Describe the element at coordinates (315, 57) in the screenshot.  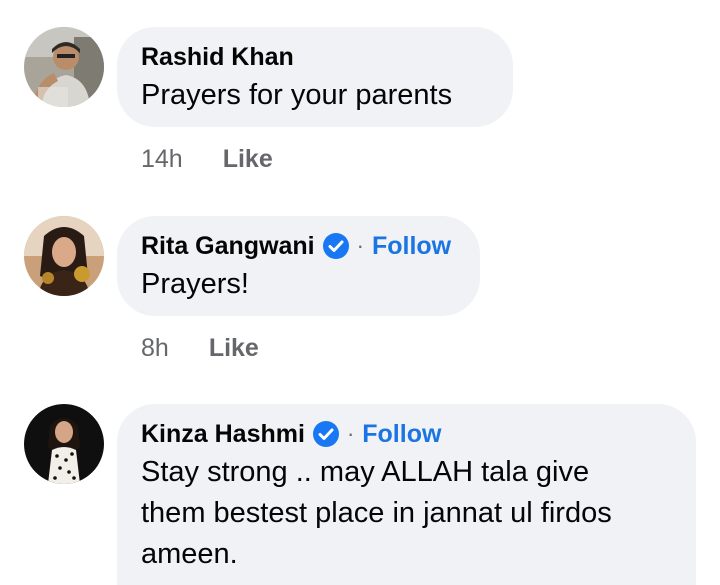
I see `author-row: Rashid Khan` at that location.